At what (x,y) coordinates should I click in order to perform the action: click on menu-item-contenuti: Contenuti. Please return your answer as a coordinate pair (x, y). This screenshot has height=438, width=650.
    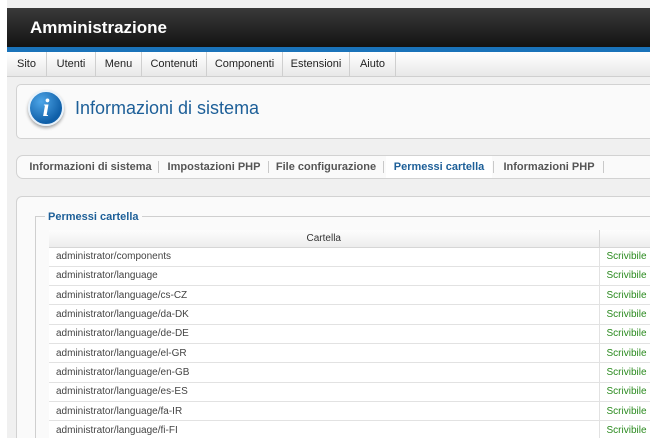
    Looking at the image, I should click on (174, 64).